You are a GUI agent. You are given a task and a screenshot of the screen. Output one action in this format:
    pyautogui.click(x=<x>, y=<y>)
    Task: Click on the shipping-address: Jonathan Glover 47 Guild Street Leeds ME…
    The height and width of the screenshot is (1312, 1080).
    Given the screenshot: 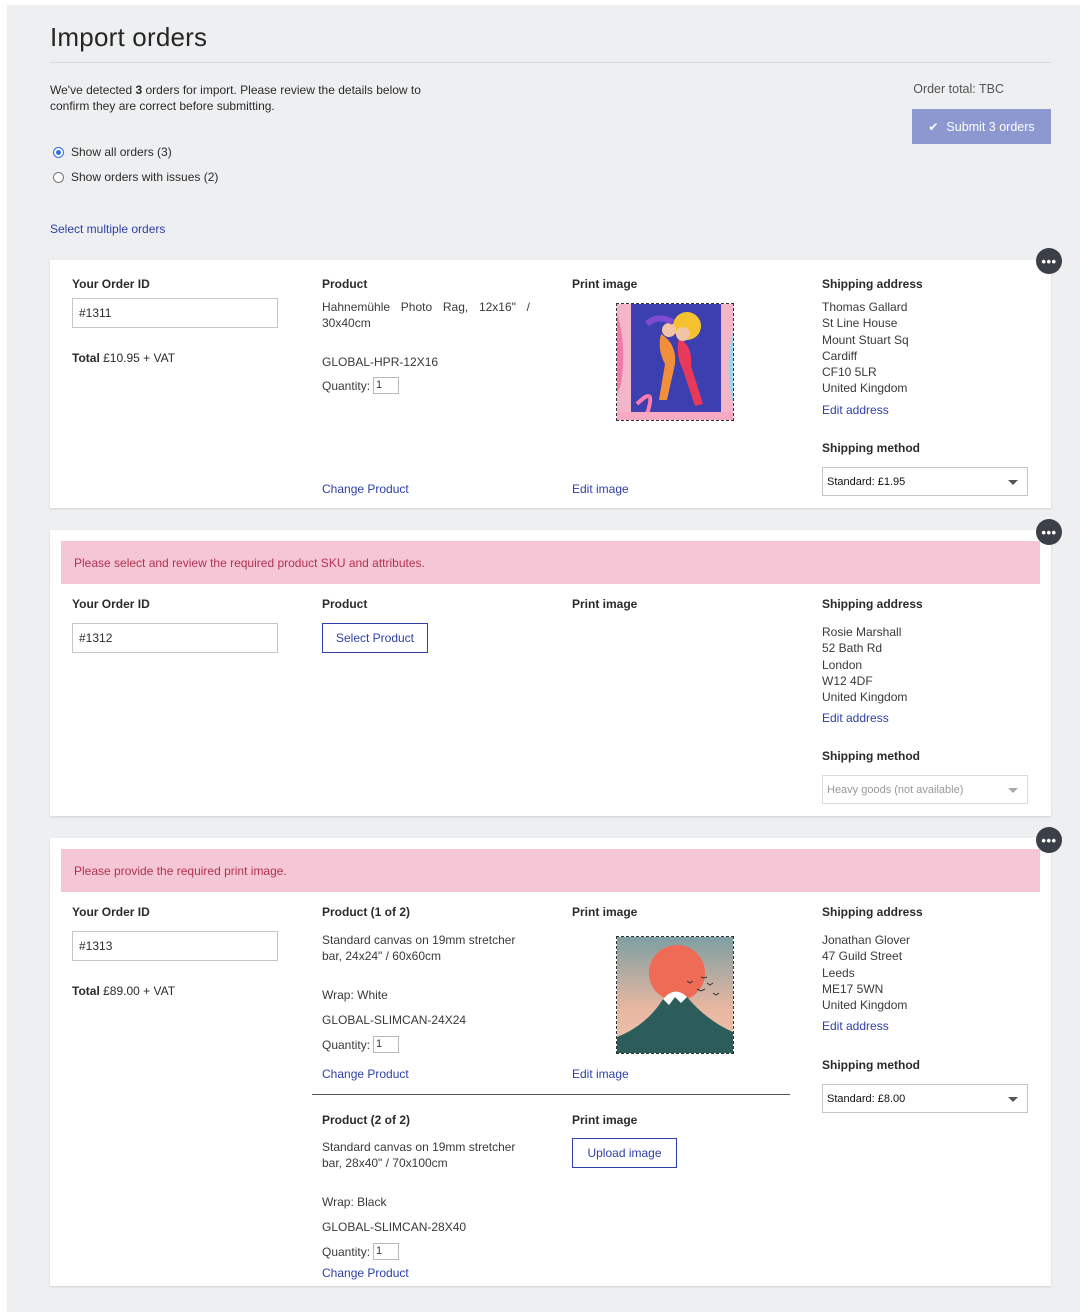 What is the action you would take?
    pyautogui.click(x=866, y=972)
    